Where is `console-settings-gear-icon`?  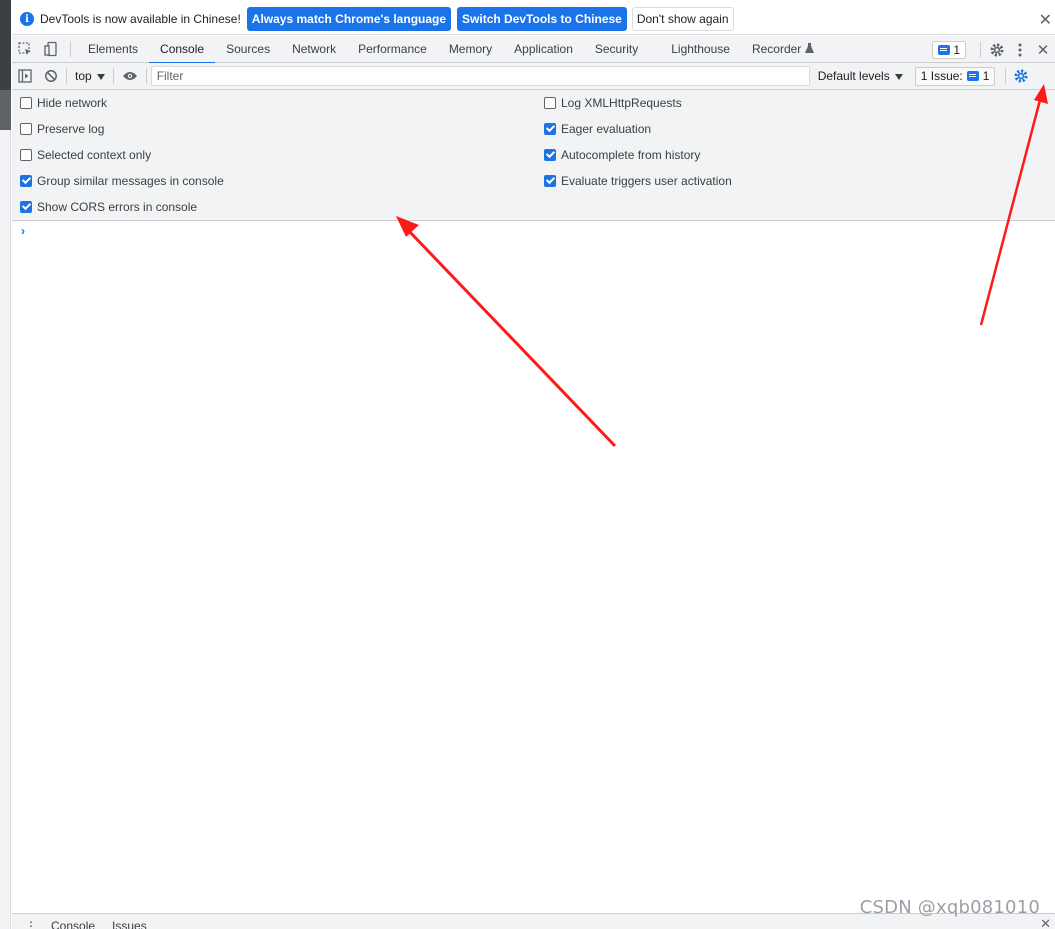
console-settings-gear-icon is located at coordinates (1021, 76).